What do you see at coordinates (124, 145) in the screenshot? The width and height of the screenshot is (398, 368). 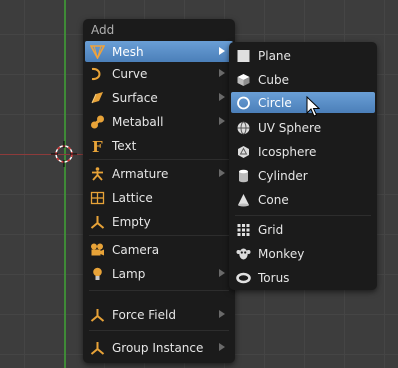 I see `menu-item-label: Text` at bounding box center [124, 145].